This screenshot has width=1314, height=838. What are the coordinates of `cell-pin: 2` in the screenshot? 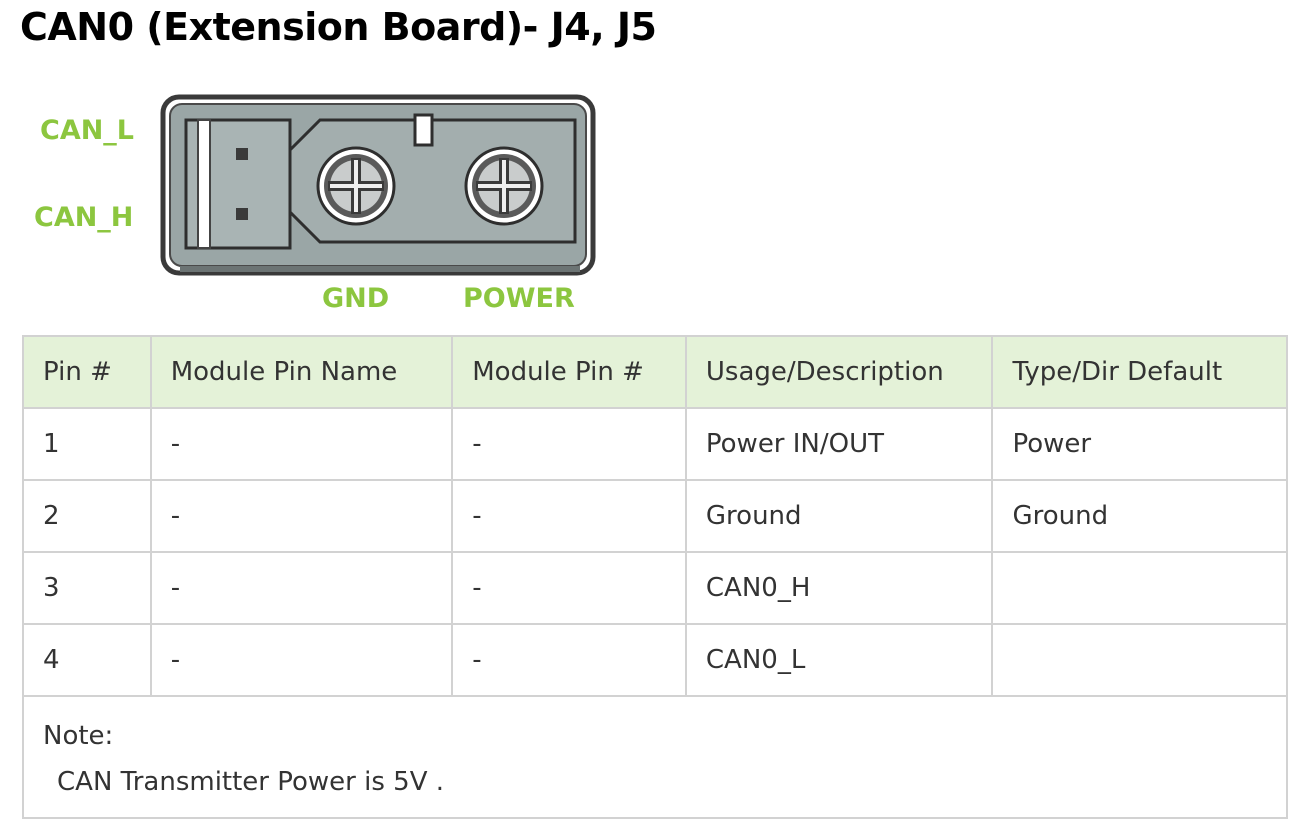 It's located at (87, 516).